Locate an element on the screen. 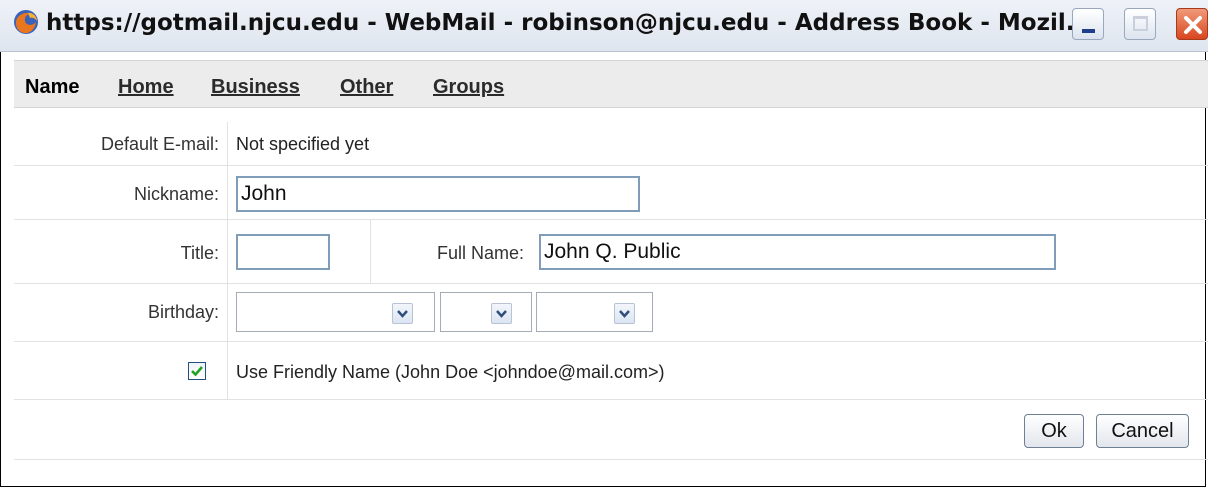  firefox-icon is located at coordinates (26, 22).